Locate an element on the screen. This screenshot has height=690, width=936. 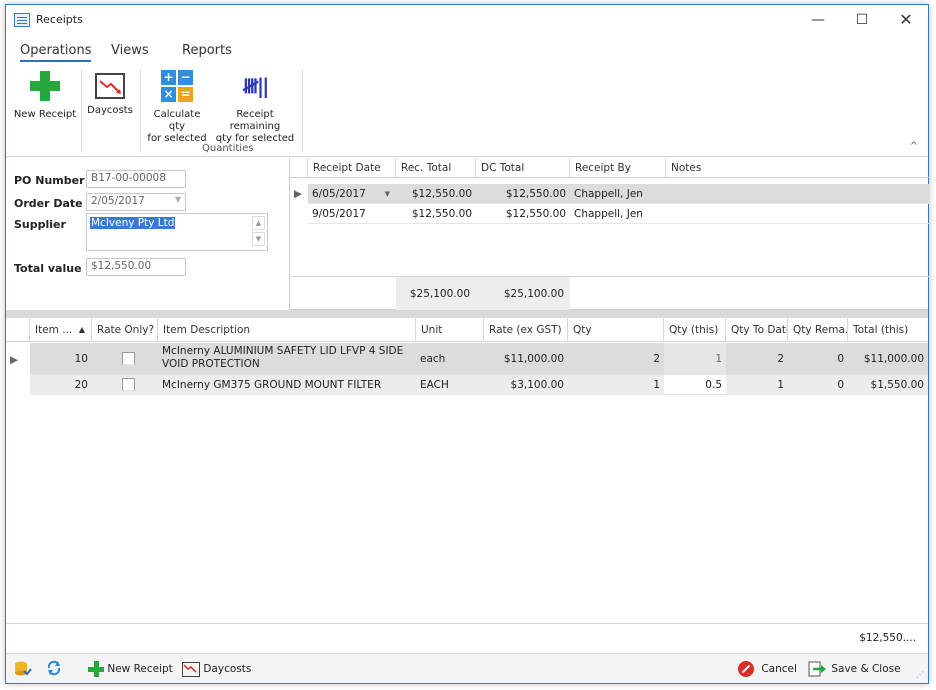
supplier-label: Supplier is located at coordinates (40, 224).